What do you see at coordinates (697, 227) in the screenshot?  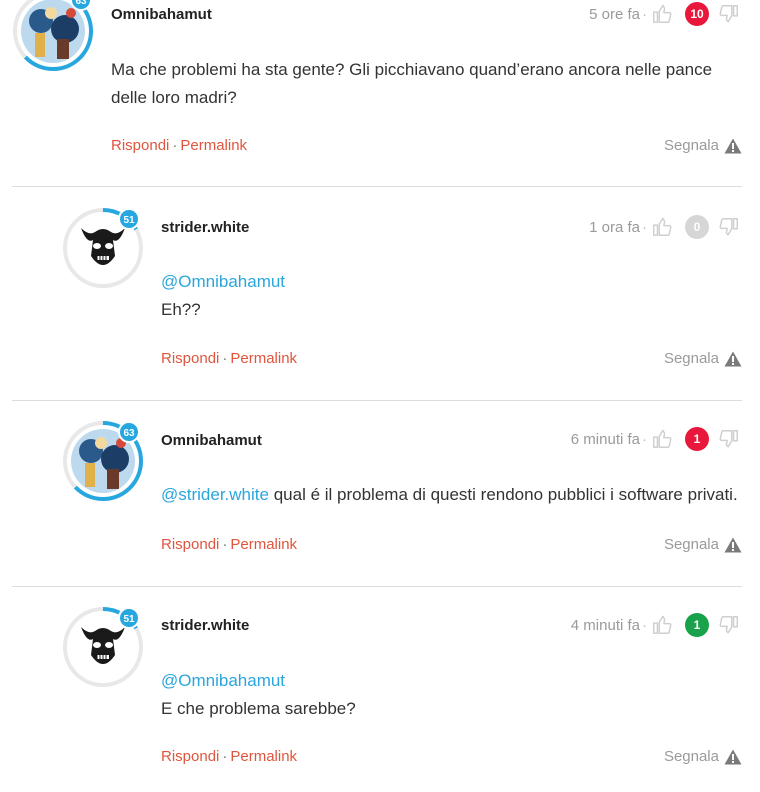 I see `vote-score: 0` at bounding box center [697, 227].